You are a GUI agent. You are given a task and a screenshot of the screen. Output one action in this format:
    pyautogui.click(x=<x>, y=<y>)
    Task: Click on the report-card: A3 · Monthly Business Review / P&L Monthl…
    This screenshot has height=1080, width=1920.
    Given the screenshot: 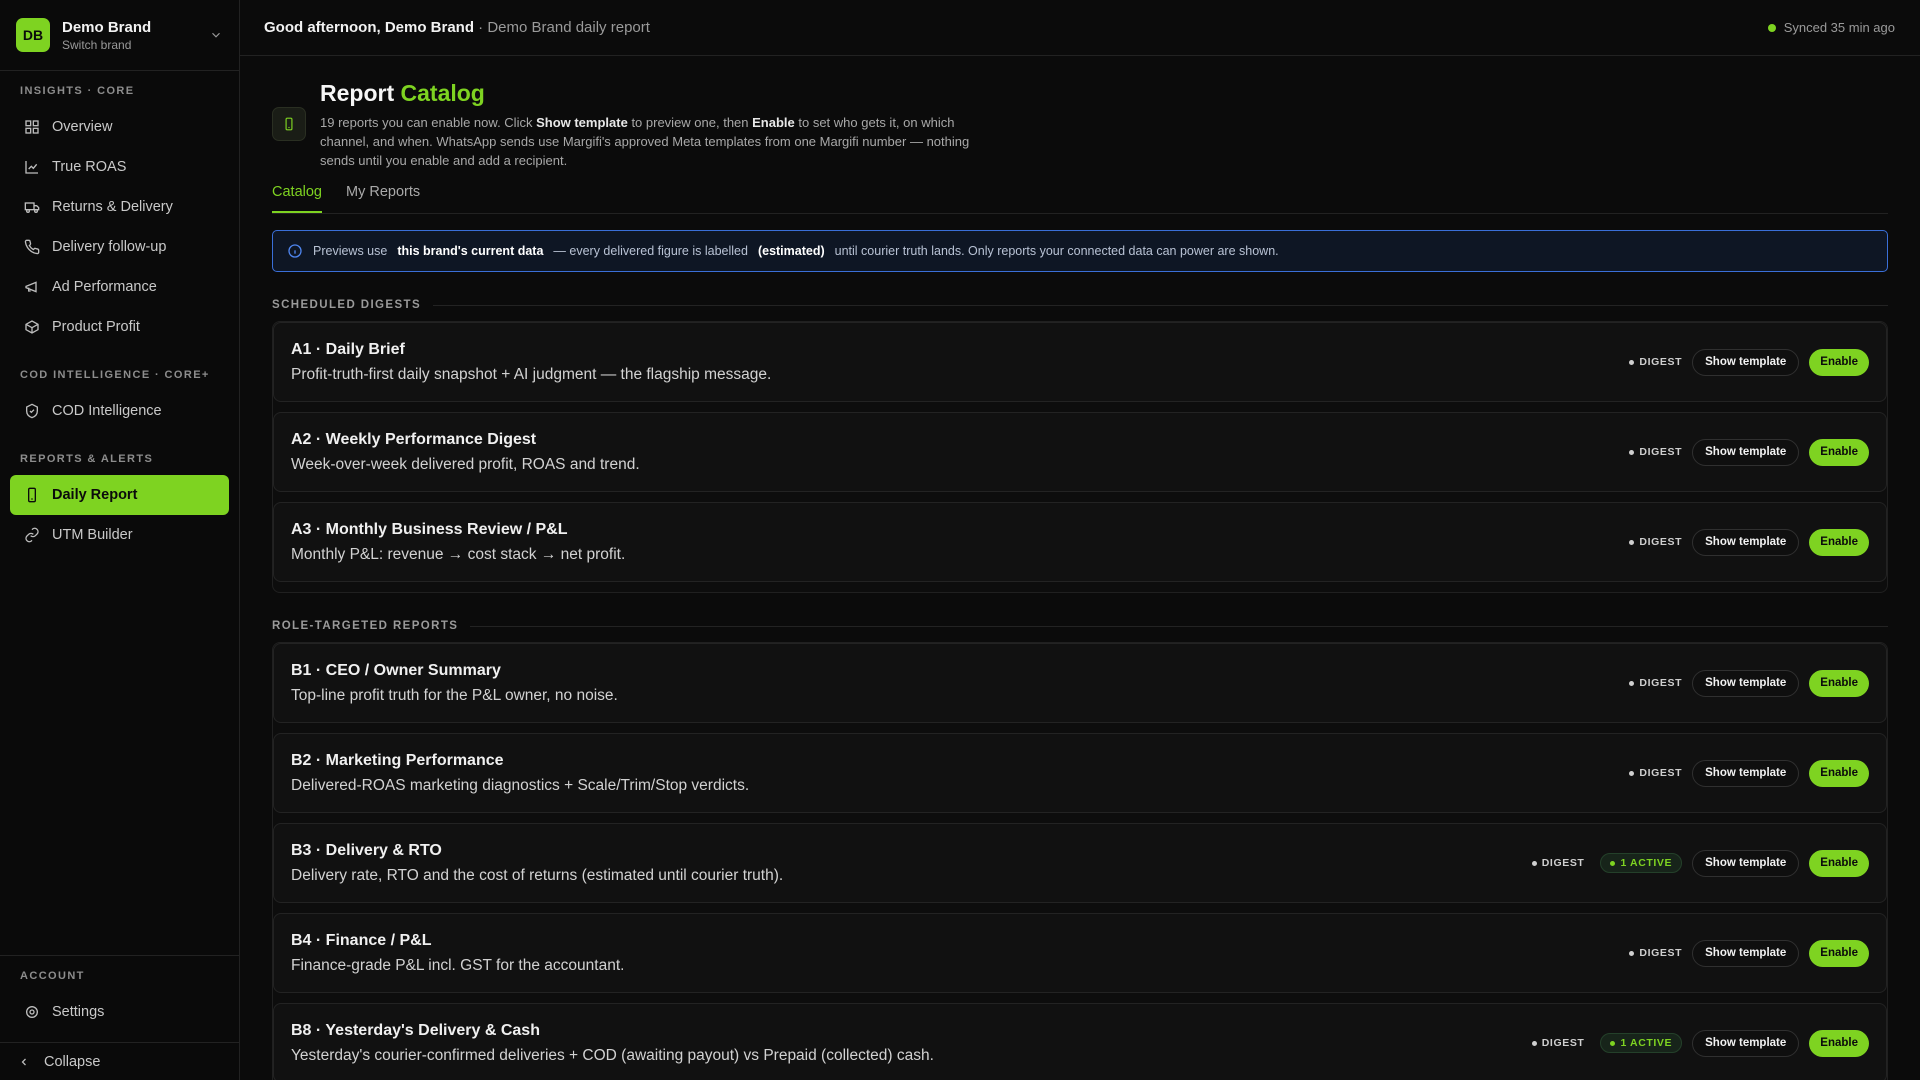 What is the action you would take?
    pyautogui.click(x=1080, y=542)
    